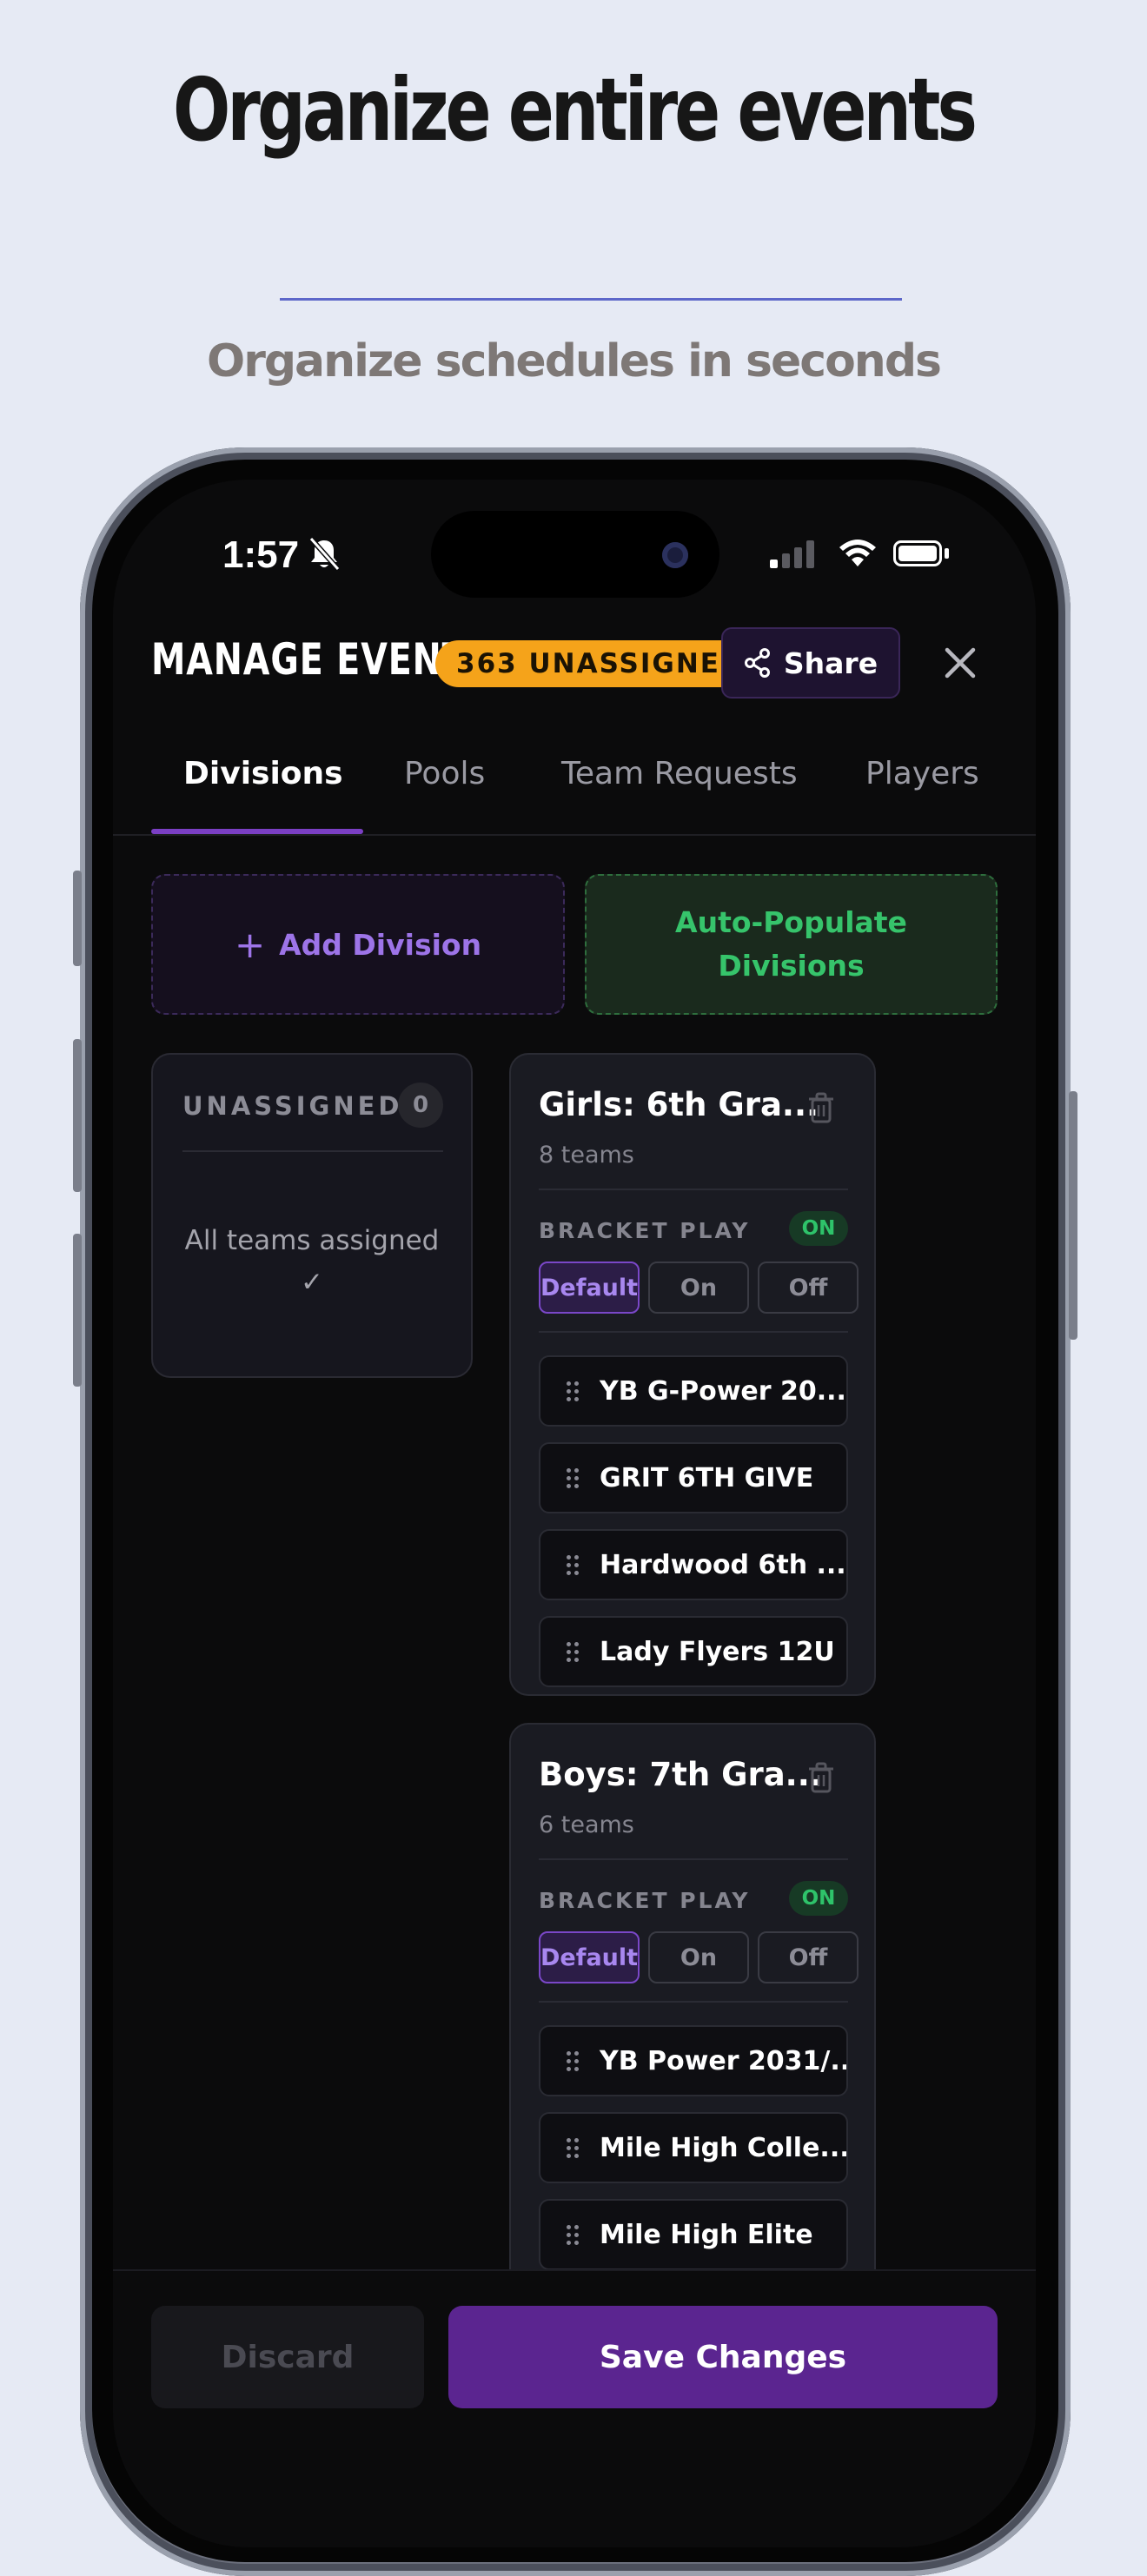  I want to click on phone-power-button, so click(1073, 1215).